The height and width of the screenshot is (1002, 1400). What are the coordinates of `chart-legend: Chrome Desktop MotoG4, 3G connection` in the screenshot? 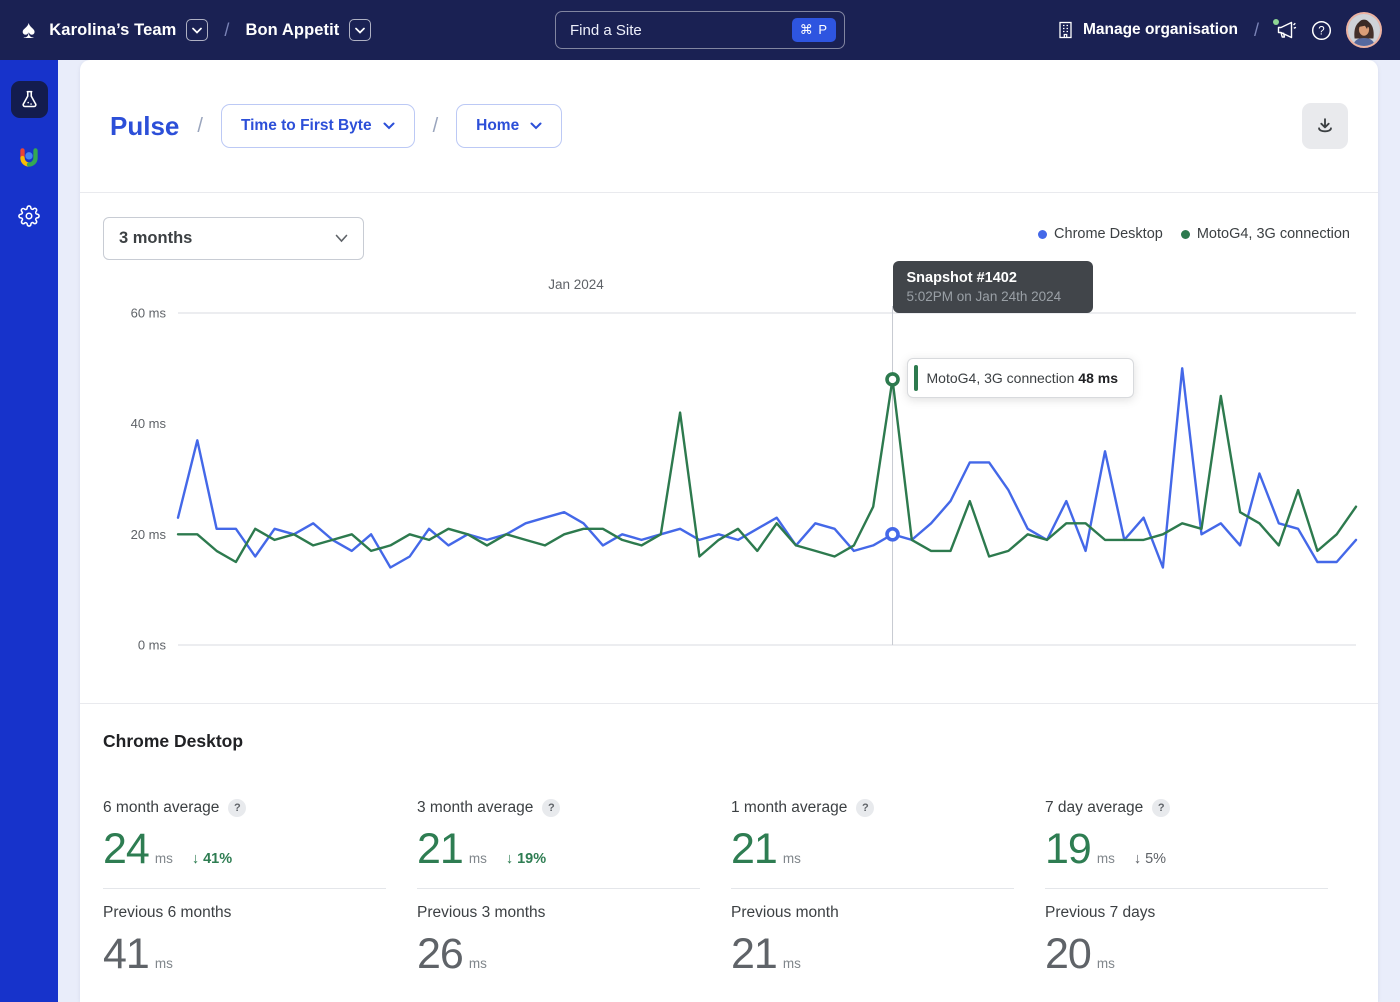 It's located at (1194, 234).